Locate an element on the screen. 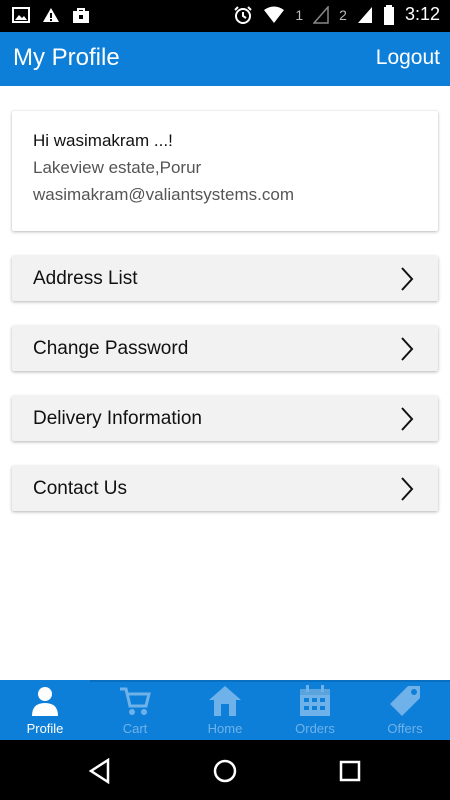  tag-icon is located at coordinates (405, 701).